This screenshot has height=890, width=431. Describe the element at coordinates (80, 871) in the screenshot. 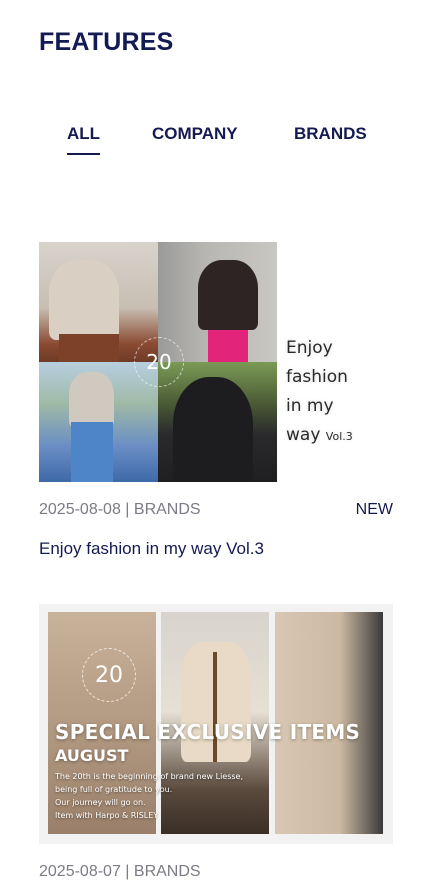

I see `article-date: 2025-08-07` at that location.